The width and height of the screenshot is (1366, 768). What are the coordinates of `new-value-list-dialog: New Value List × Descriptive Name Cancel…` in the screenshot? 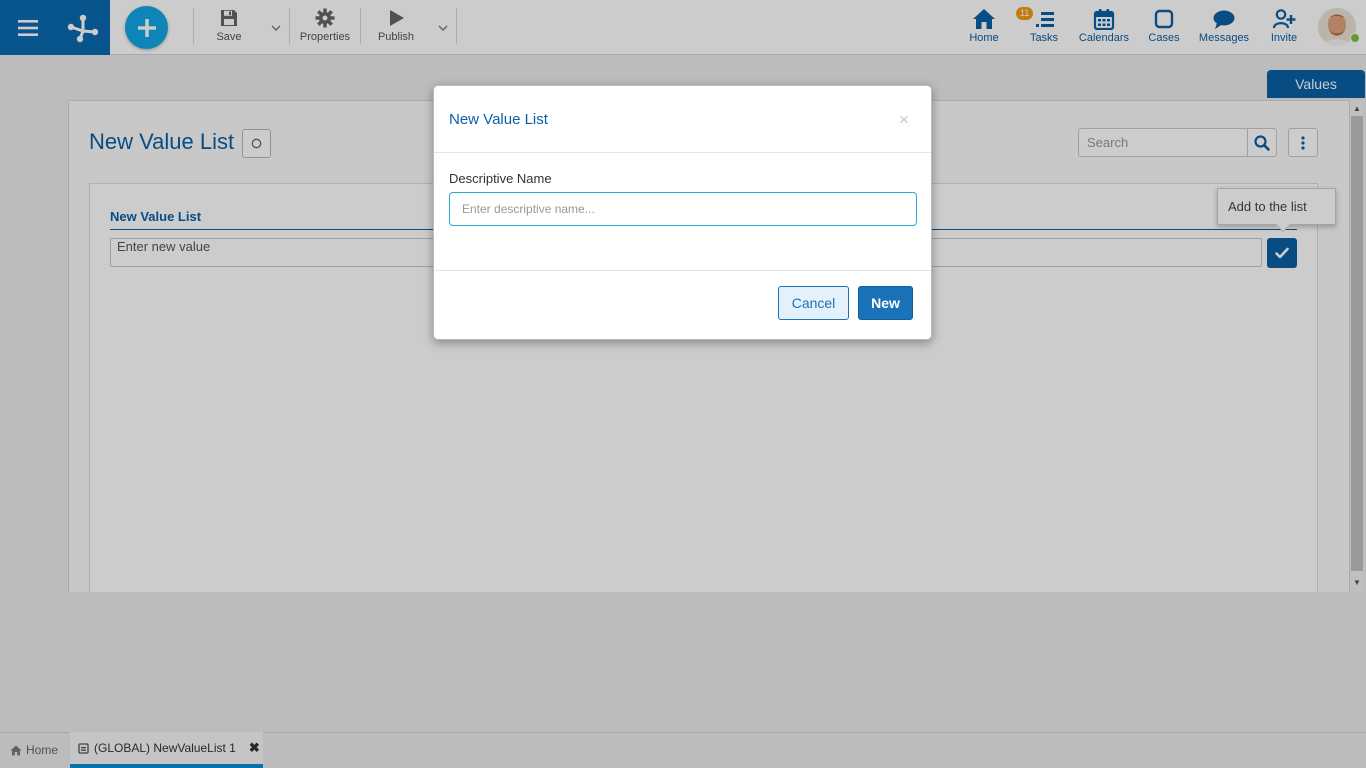 It's located at (682, 212).